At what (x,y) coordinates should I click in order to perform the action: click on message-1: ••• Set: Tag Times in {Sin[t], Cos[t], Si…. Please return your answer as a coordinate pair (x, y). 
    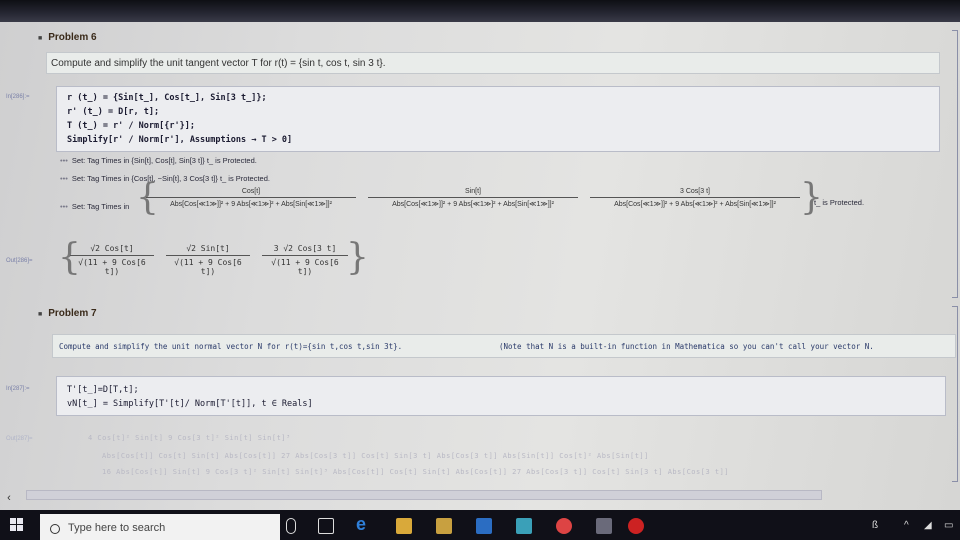
    Looking at the image, I should click on (158, 160).